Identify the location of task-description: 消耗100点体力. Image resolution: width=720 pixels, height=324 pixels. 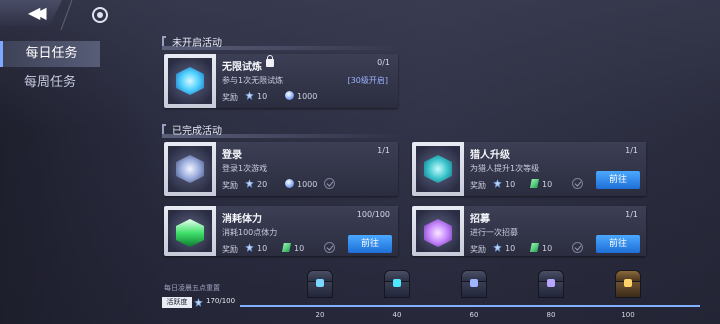
(250, 232).